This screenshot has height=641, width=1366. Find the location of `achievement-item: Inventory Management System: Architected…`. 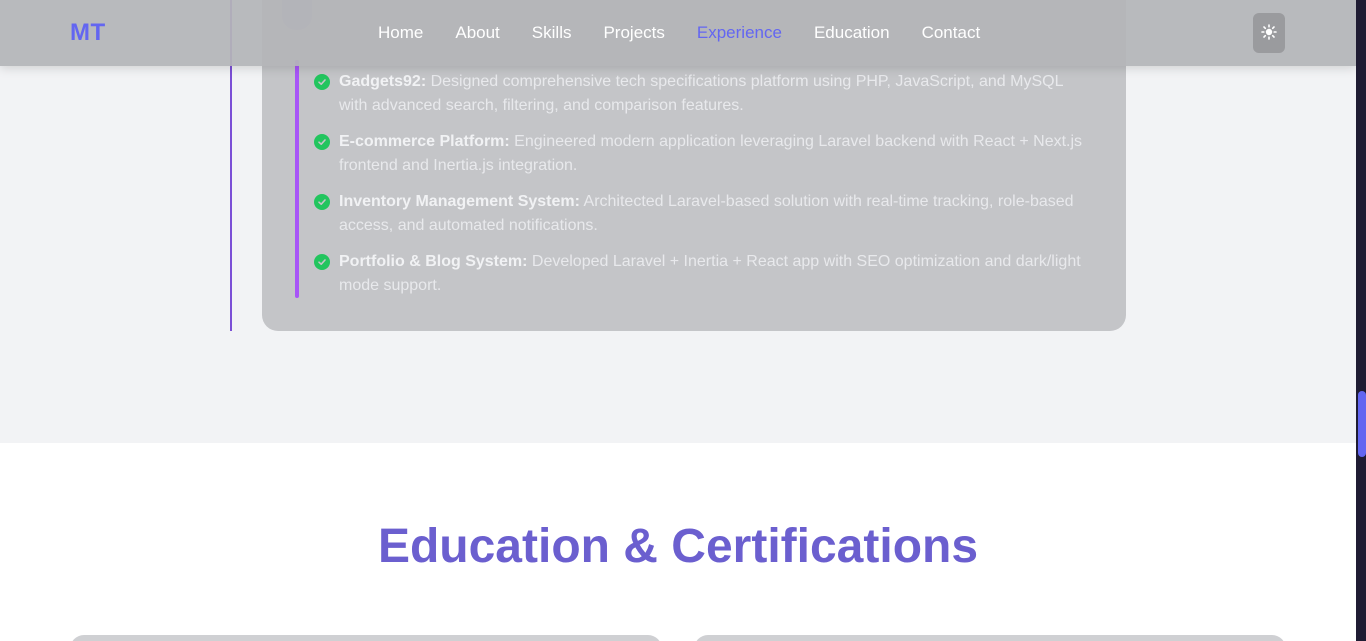

achievement-item: Inventory Management System: Architected… is located at coordinates (699, 214).